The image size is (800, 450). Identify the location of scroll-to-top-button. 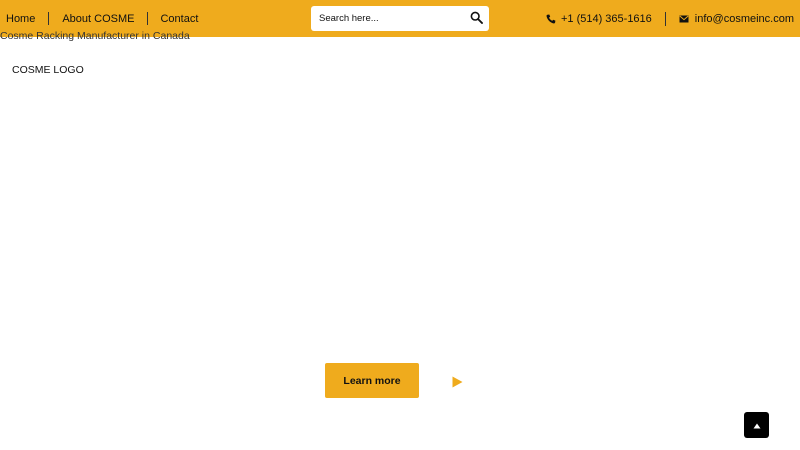
(756, 425).